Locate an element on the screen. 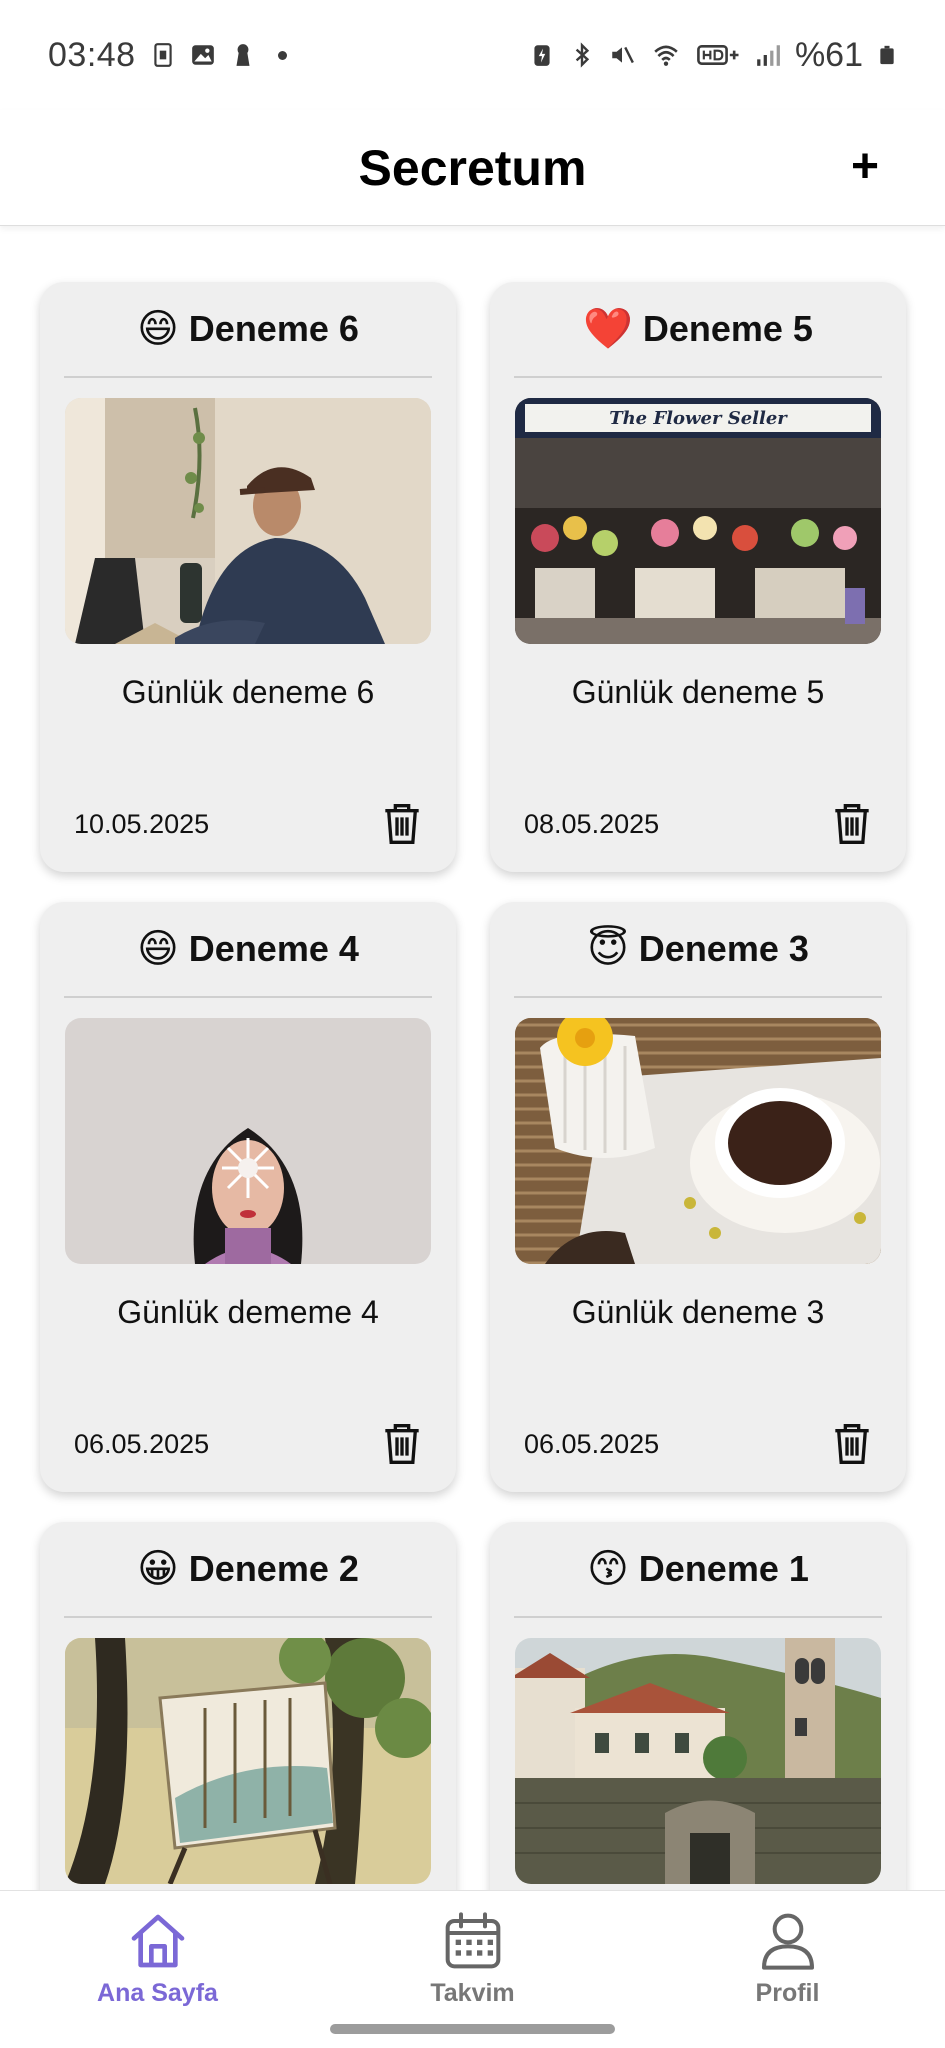  nav-label-profile: Profil is located at coordinates (787, 1993).